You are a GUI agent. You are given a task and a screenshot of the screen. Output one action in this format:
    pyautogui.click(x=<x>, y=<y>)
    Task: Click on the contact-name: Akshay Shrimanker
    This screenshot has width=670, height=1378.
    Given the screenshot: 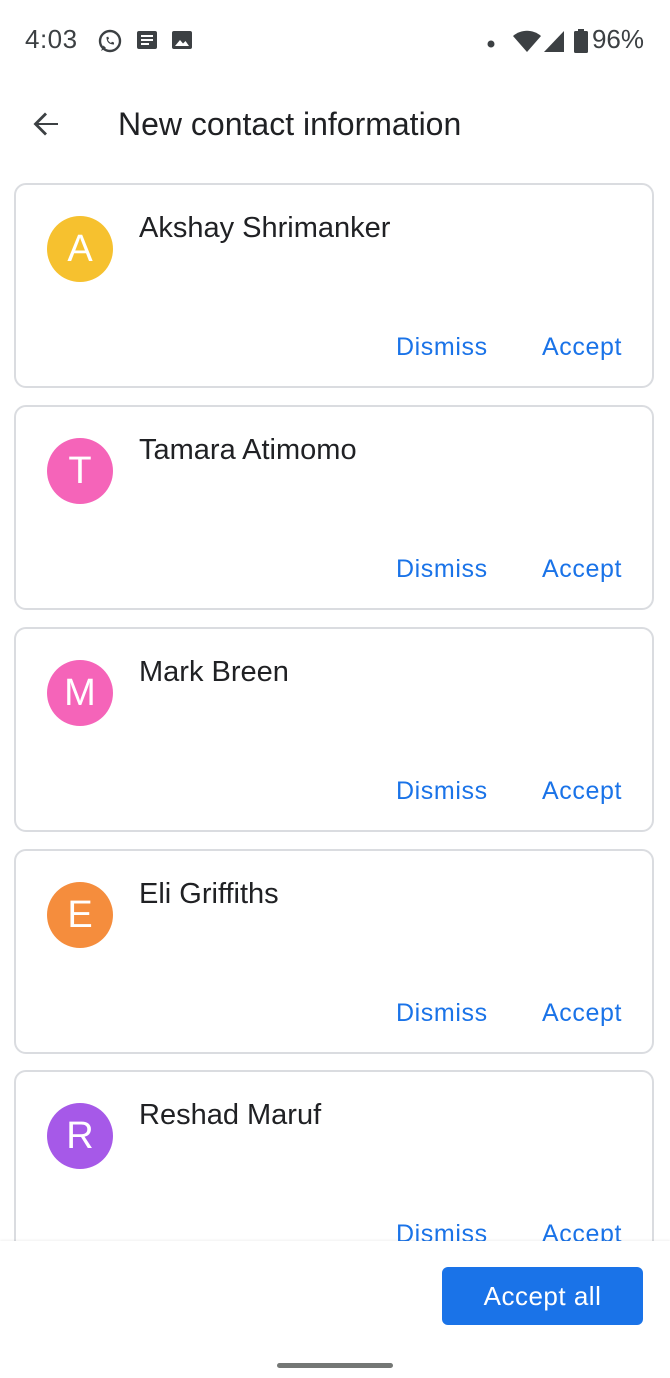 What is the action you would take?
    pyautogui.click(x=265, y=228)
    